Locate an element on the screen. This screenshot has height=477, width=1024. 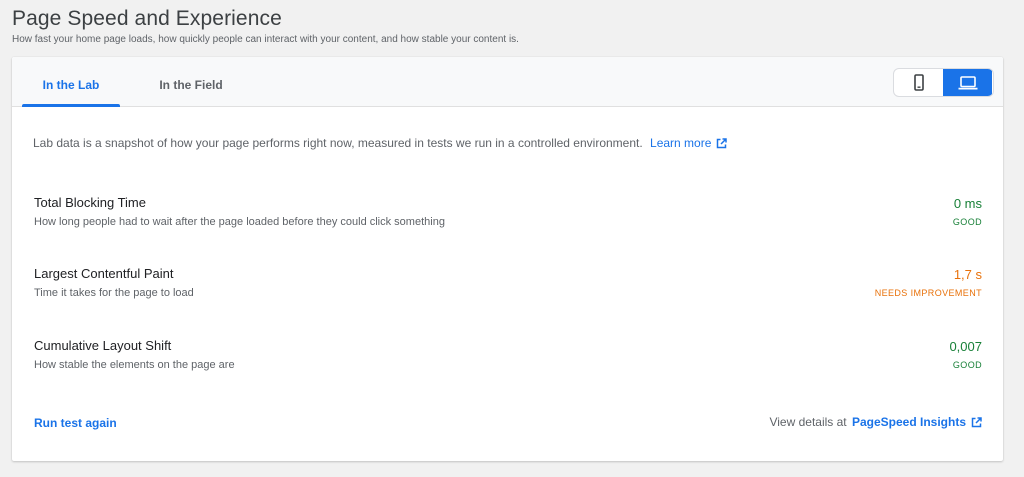
status-badge: NEEDS IMPROVEMENT is located at coordinates (928, 293).